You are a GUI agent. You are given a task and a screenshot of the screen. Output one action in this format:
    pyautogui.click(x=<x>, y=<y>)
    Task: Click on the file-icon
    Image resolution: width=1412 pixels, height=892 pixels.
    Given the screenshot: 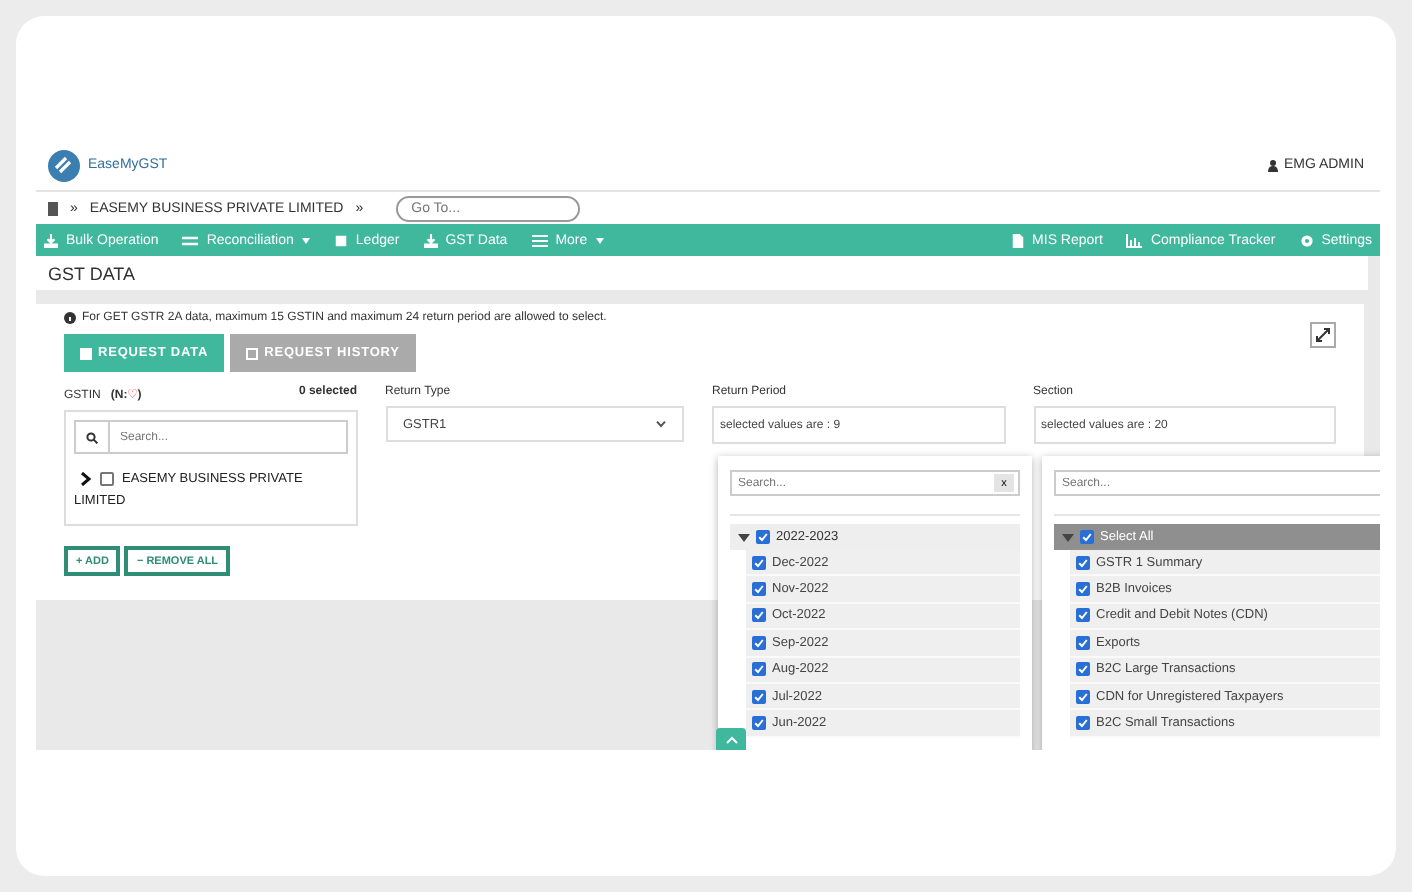 What is the action you would take?
    pyautogui.click(x=1018, y=240)
    